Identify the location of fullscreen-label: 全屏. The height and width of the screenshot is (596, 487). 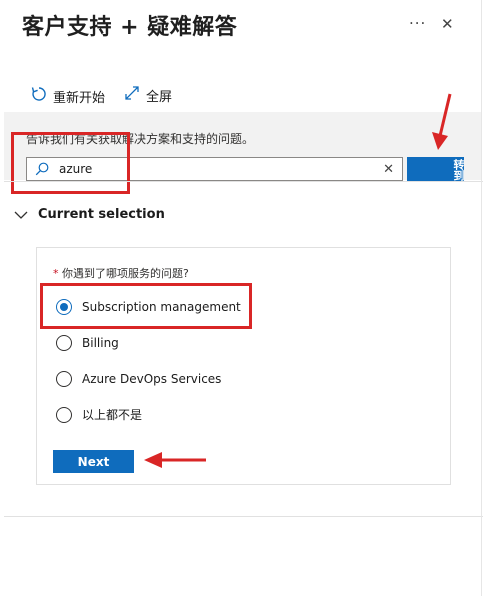
(159, 97).